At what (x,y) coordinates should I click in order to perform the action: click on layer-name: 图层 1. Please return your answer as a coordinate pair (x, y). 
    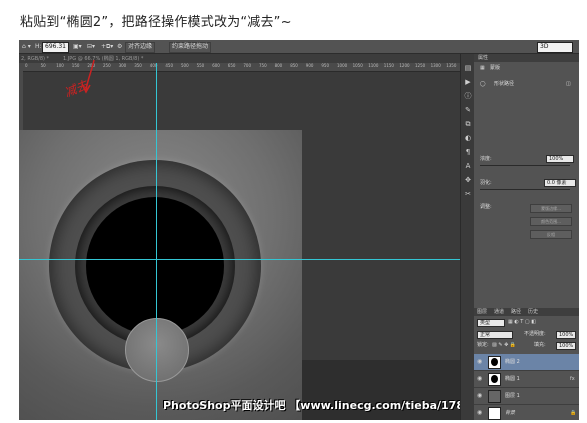
    Looking at the image, I should click on (512, 396).